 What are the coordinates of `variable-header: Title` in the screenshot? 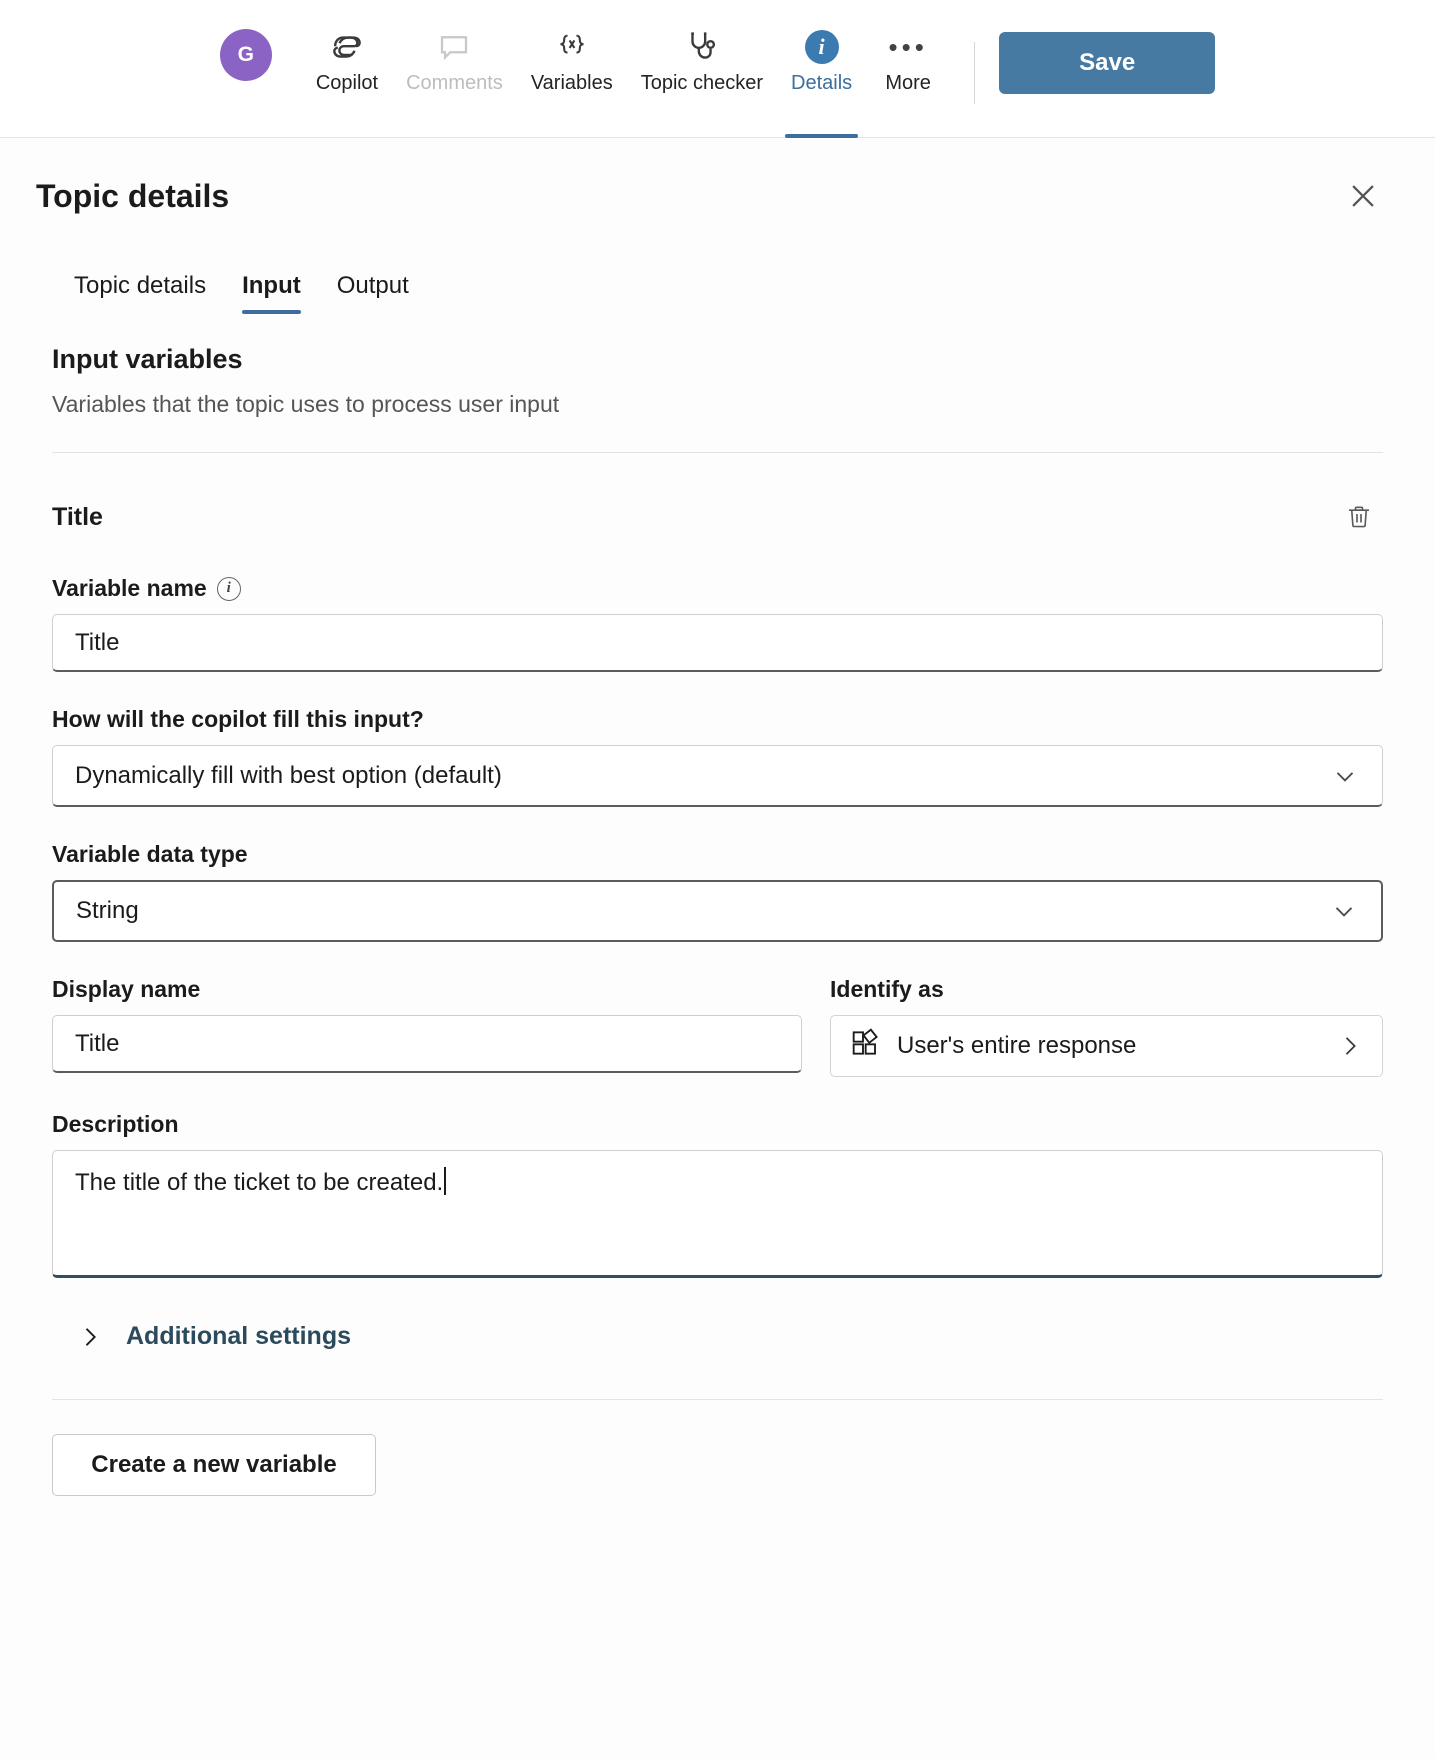 It's located at (717, 517).